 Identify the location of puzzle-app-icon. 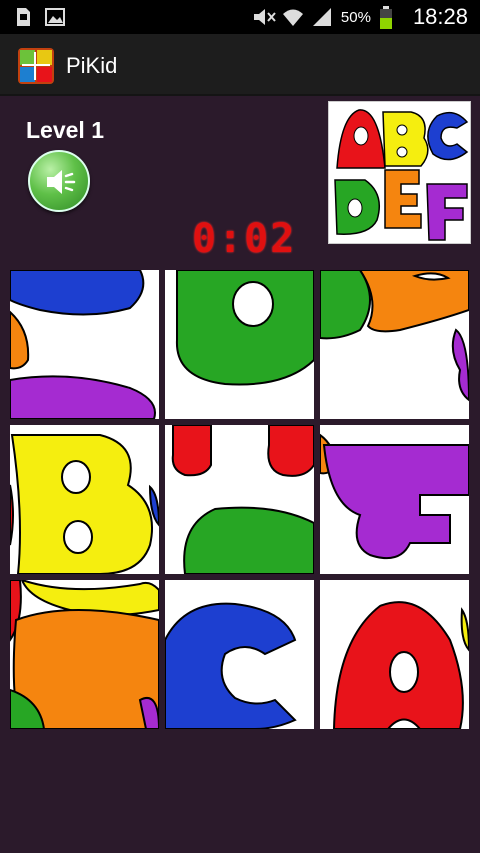
(36, 66).